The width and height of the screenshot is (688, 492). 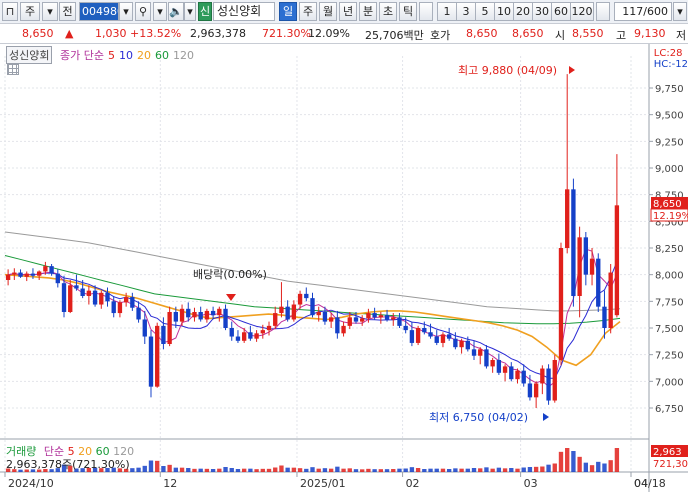 I want to click on stock-tab-label: 성신양회, so click(x=29, y=55).